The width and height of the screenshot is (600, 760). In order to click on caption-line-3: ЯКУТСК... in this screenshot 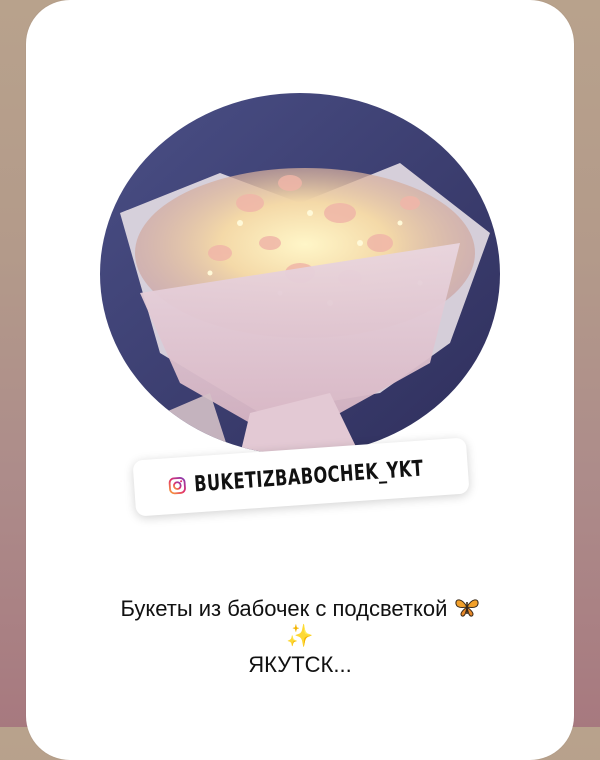, I will do `click(300, 665)`.